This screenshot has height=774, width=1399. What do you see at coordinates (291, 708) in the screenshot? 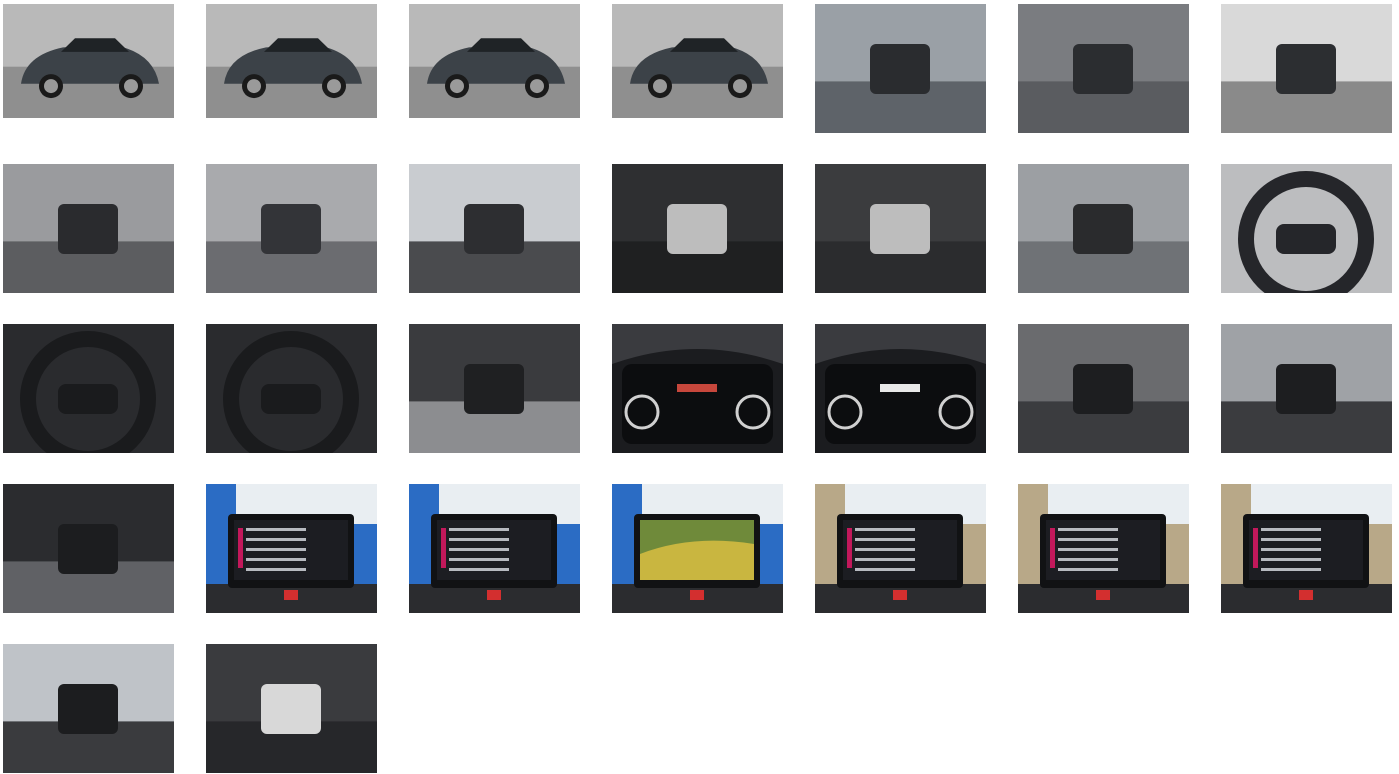
I see `gallery-thumbnail-rear-climate-vent` at bounding box center [291, 708].